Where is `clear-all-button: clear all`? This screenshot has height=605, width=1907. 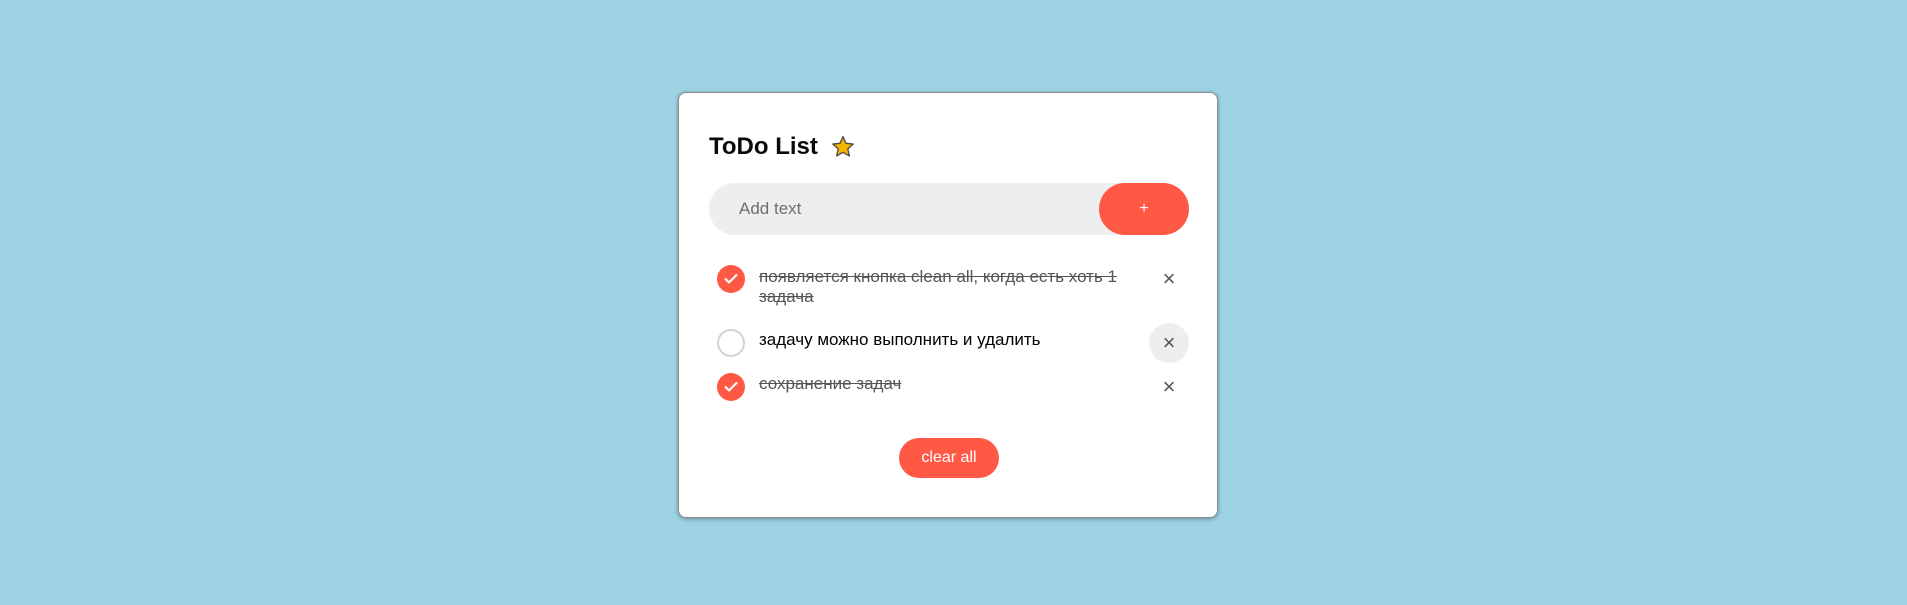
clear-all-button: clear all is located at coordinates (949, 458).